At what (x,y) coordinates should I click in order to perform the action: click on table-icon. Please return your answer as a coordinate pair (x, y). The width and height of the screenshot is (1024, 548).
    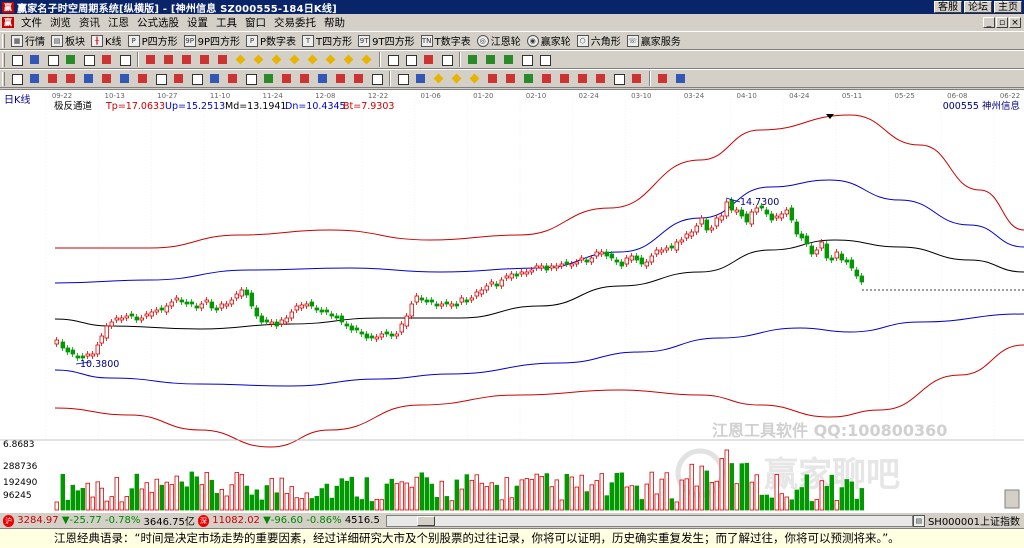
    Looking at the image, I should click on (125, 60).